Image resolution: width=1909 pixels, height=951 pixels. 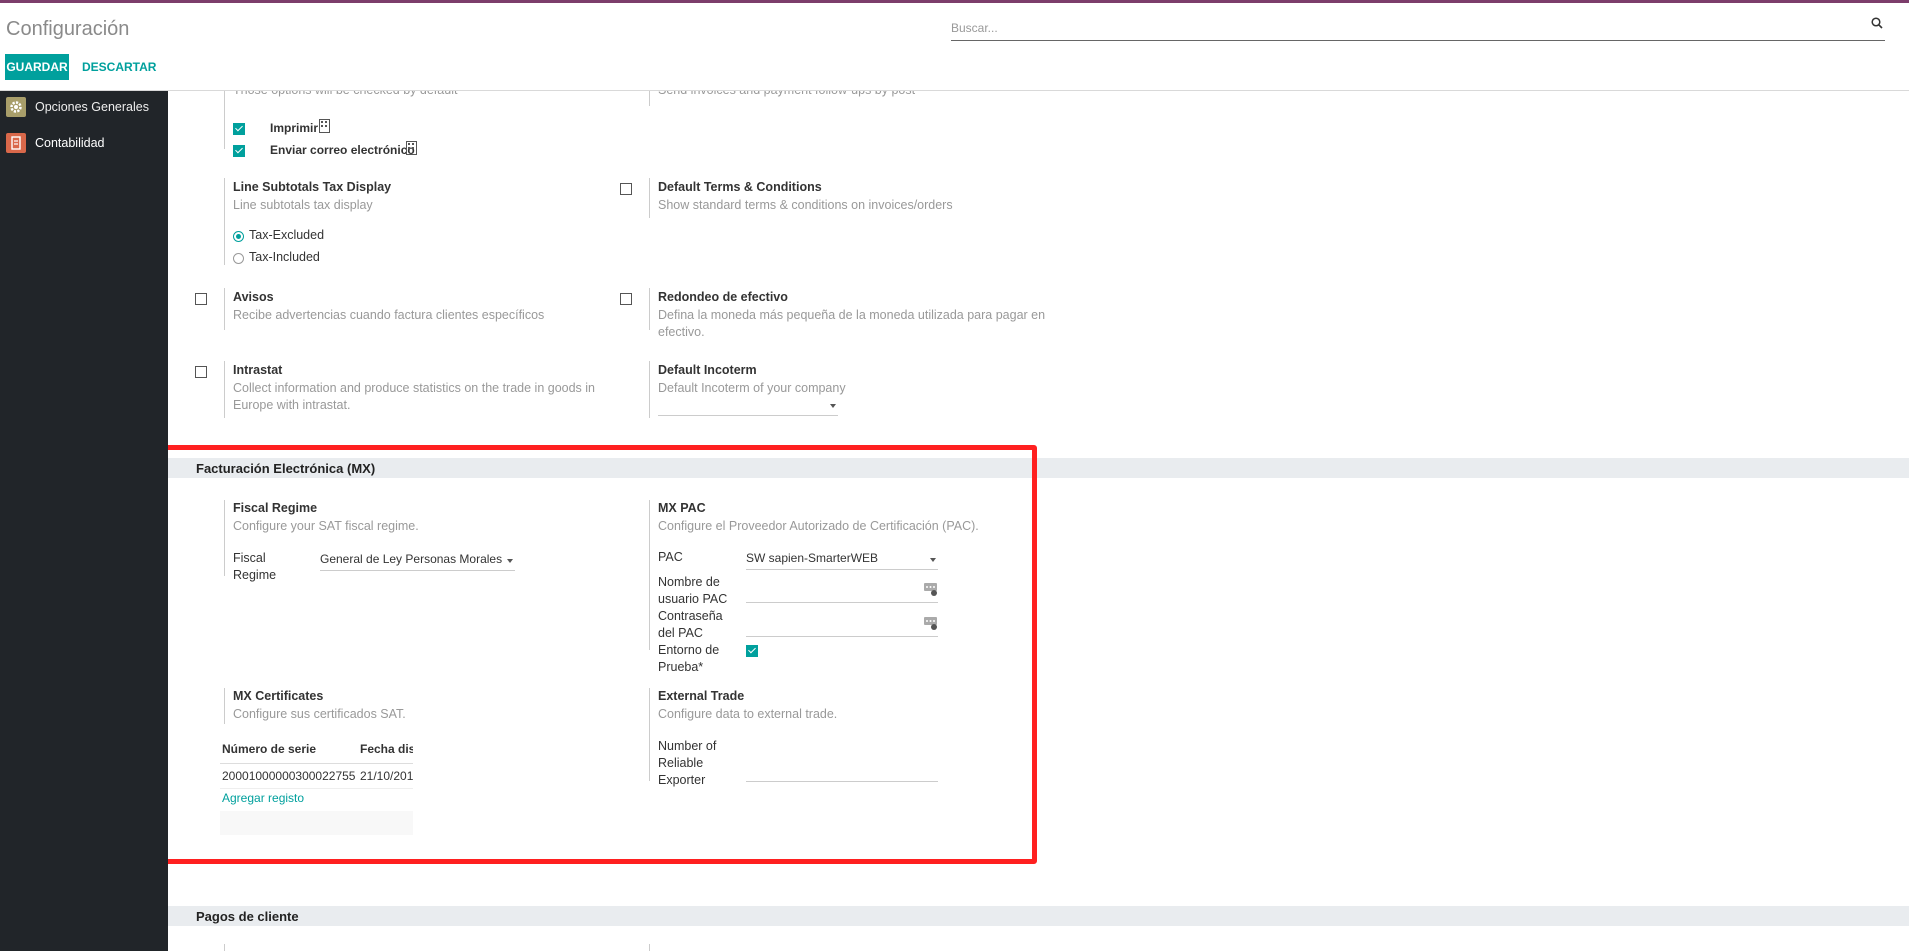 What do you see at coordinates (1877, 24) in the screenshot?
I see `search-icon` at bounding box center [1877, 24].